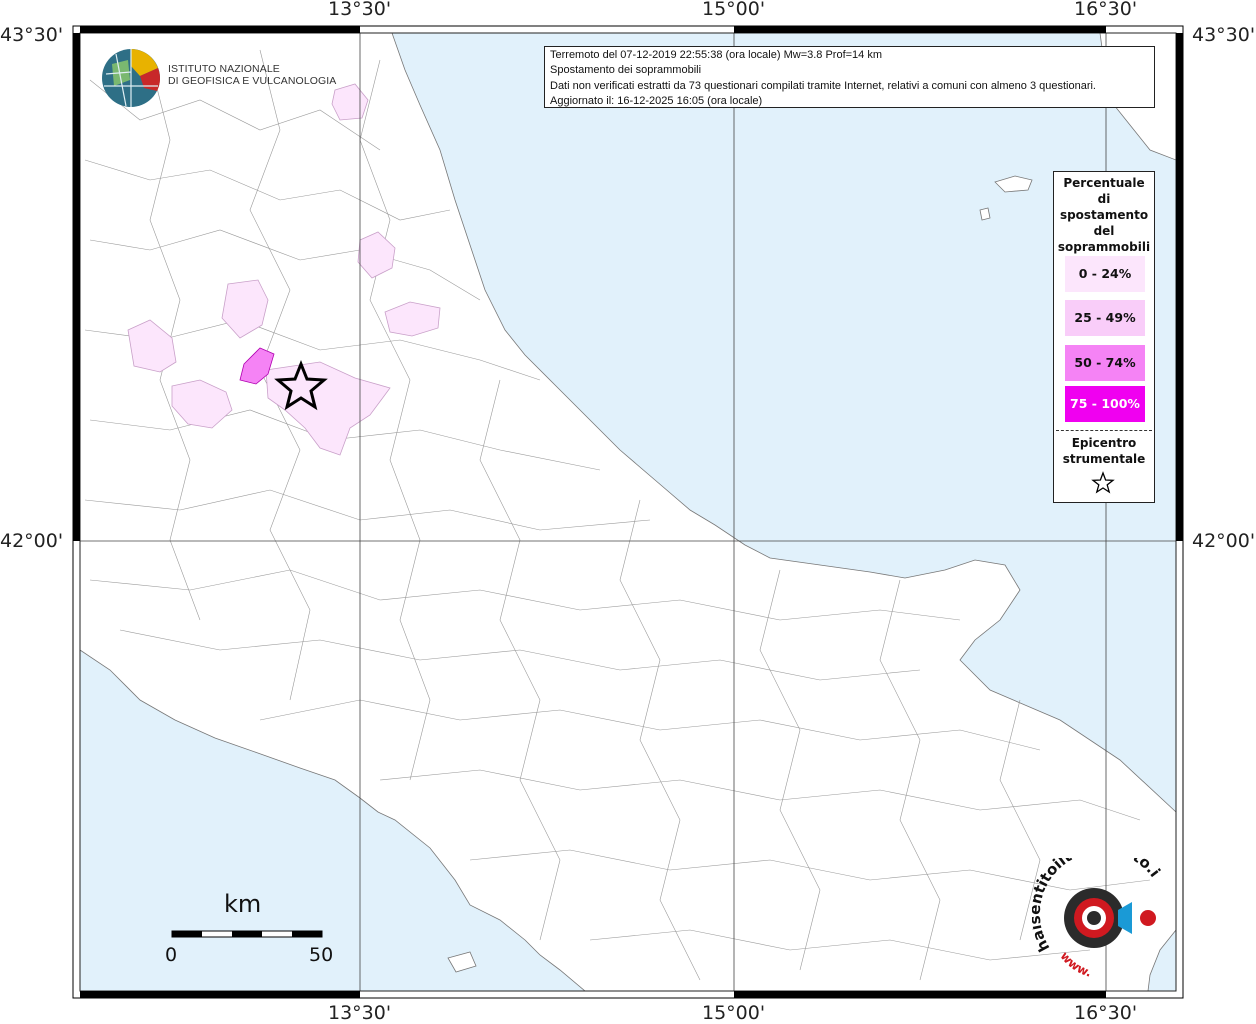 This screenshot has width=1256, height=1024. I want to click on lon-label-1500-top: 15°00', so click(734, 10).